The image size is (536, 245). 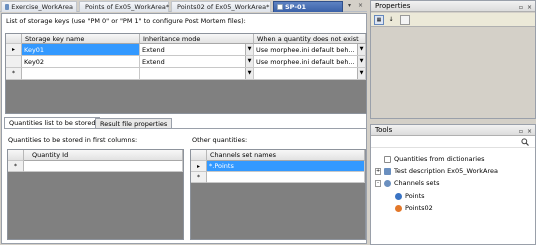 I want to click on subtab-divider, so click(x=185, y=128).